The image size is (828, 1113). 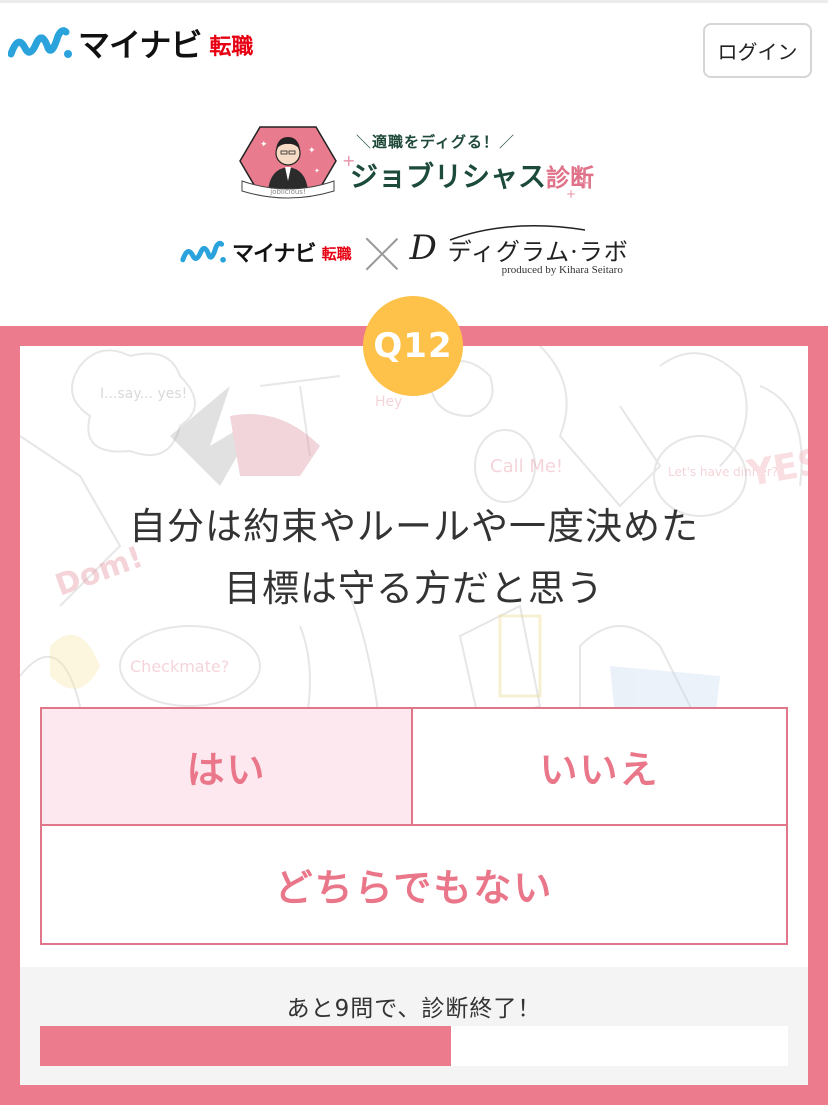 I want to click on bg-word: I...say... yes!, so click(x=143, y=394).